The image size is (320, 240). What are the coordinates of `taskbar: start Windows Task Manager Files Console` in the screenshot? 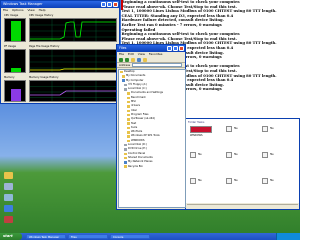 It's located at (150, 236).